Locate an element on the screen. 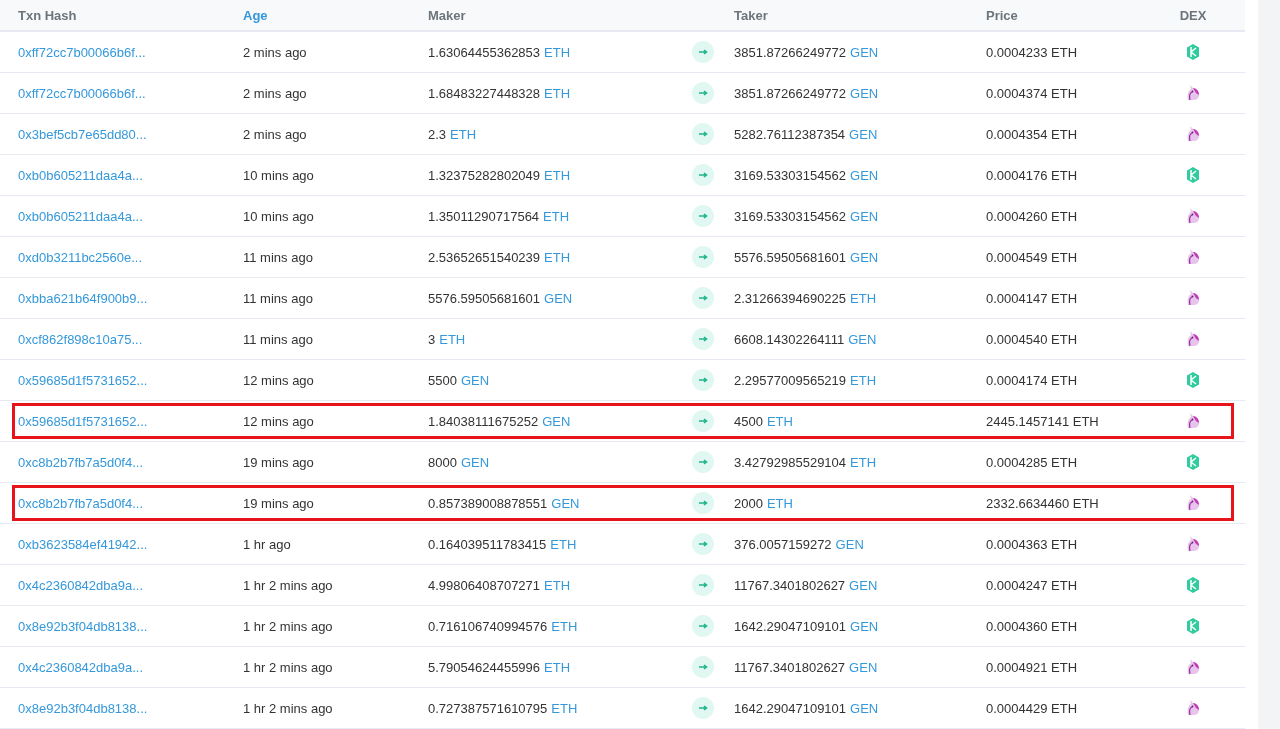 The height and width of the screenshot is (729, 1280). price-text: 2332.6634460 ETH is located at coordinates (1042, 503).